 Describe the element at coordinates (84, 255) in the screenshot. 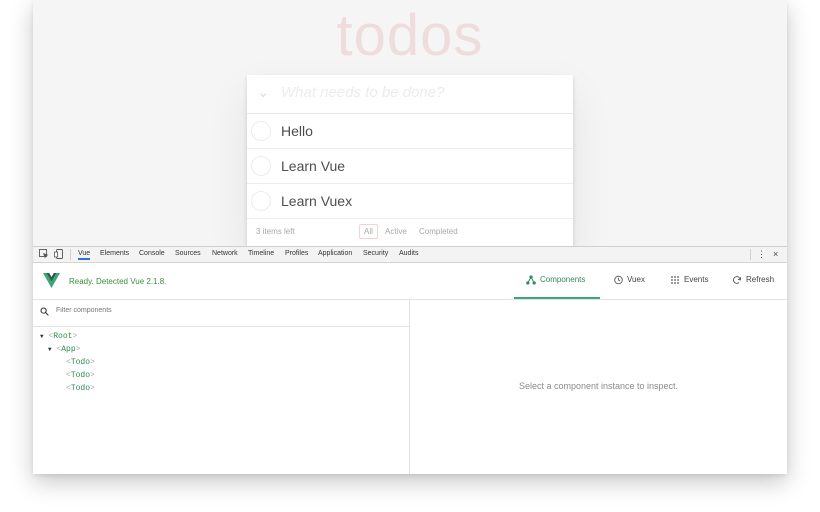

I see `tab-vue: Vue` at that location.